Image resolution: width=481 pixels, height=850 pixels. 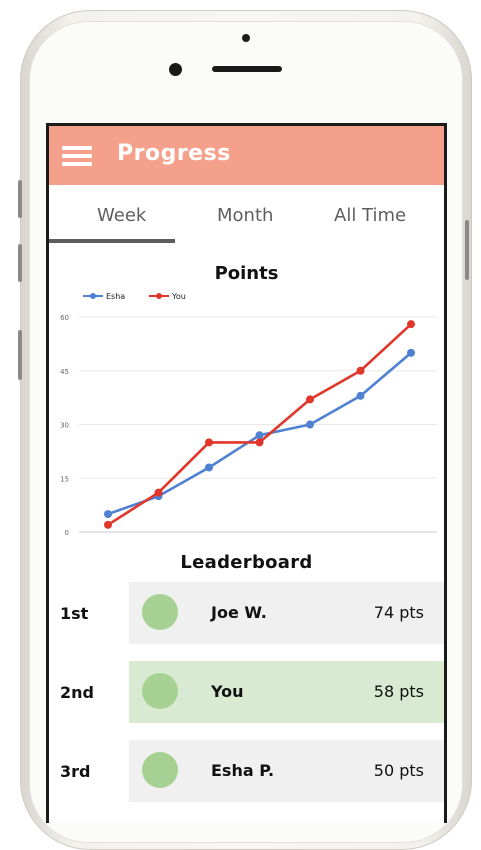 What do you see at coordinates (286, 613) in the screenshot?
I see `leaderboard-card: Joe W. 74 pts` at bounding box center [286, 613].